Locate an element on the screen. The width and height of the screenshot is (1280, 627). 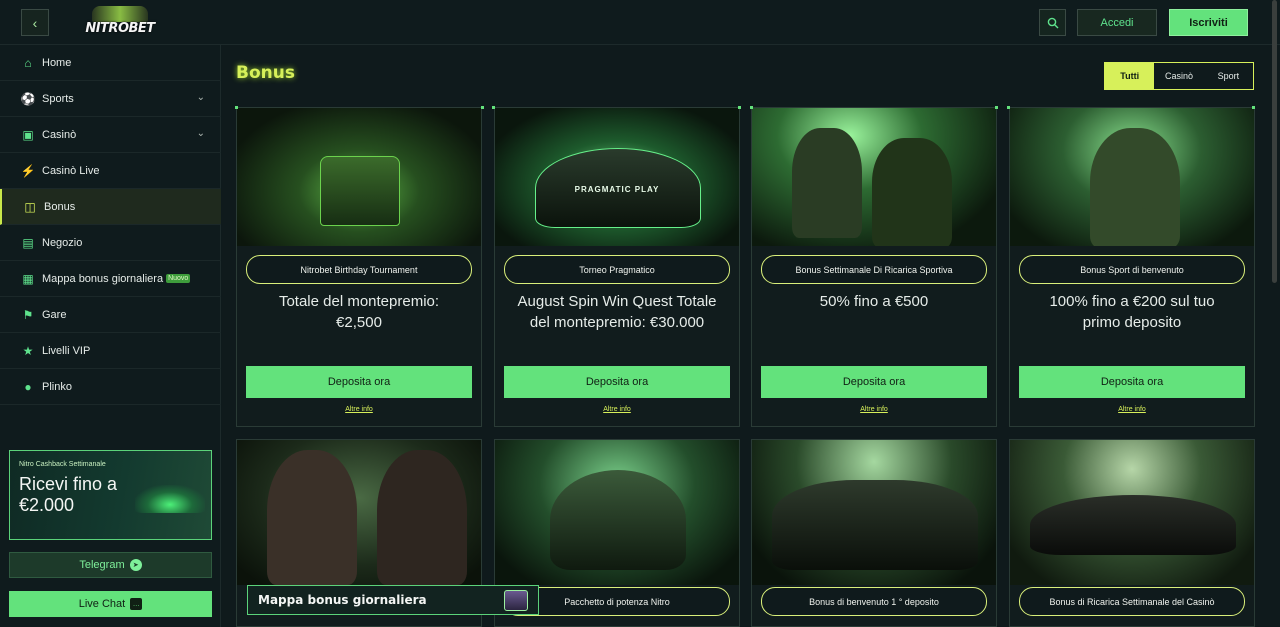
nitro-car-image is located at coordinates (617, 512).